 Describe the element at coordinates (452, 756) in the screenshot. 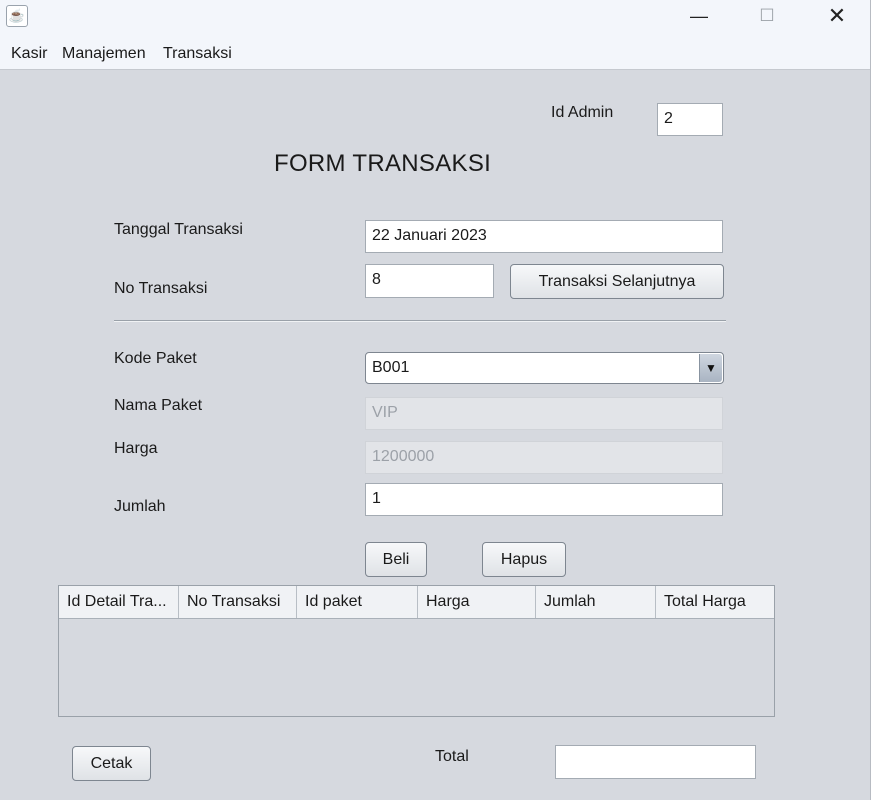

I see `total-label: Total` at that location.